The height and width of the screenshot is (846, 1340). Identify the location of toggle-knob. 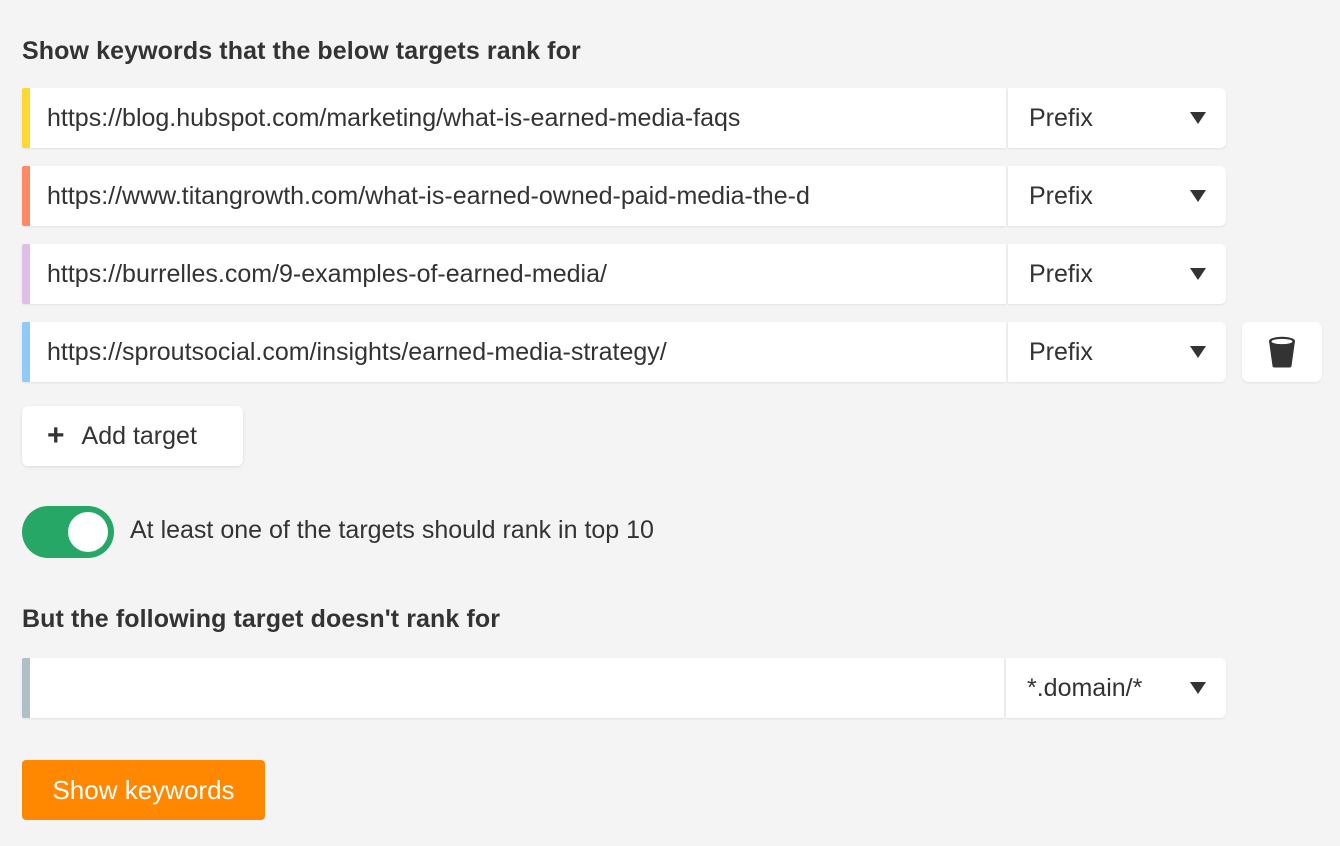
(88, 532).